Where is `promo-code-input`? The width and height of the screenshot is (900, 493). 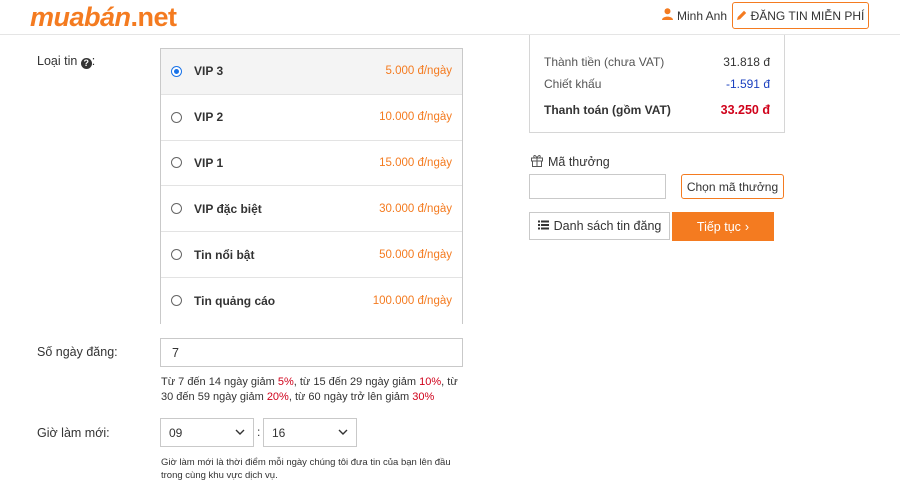 promo-code-input is located at coordinates (597, 186).